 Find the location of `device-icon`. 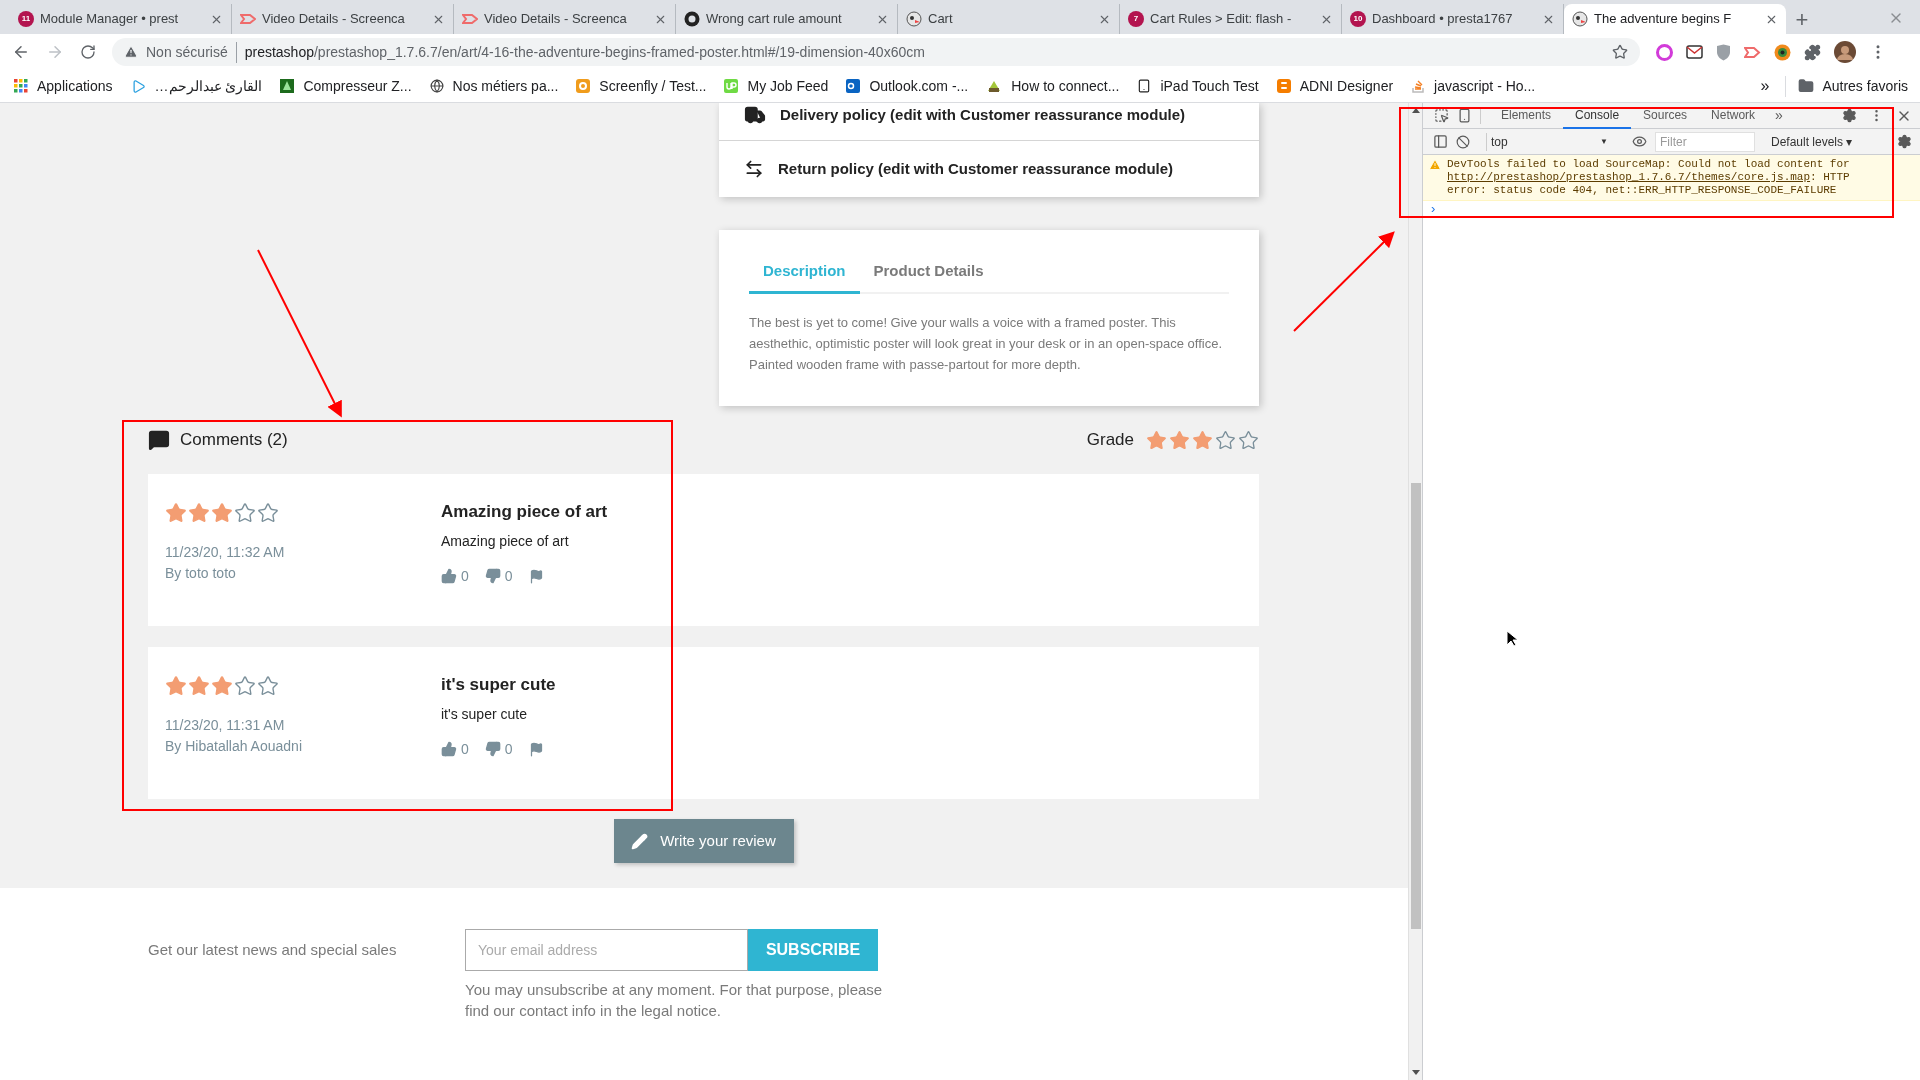

device-icon is located at coordinates (1464, 115).